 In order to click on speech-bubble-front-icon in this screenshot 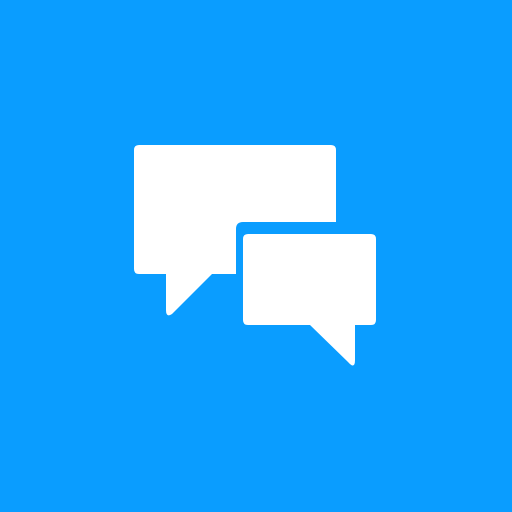, I will do `click(309, 300)`.